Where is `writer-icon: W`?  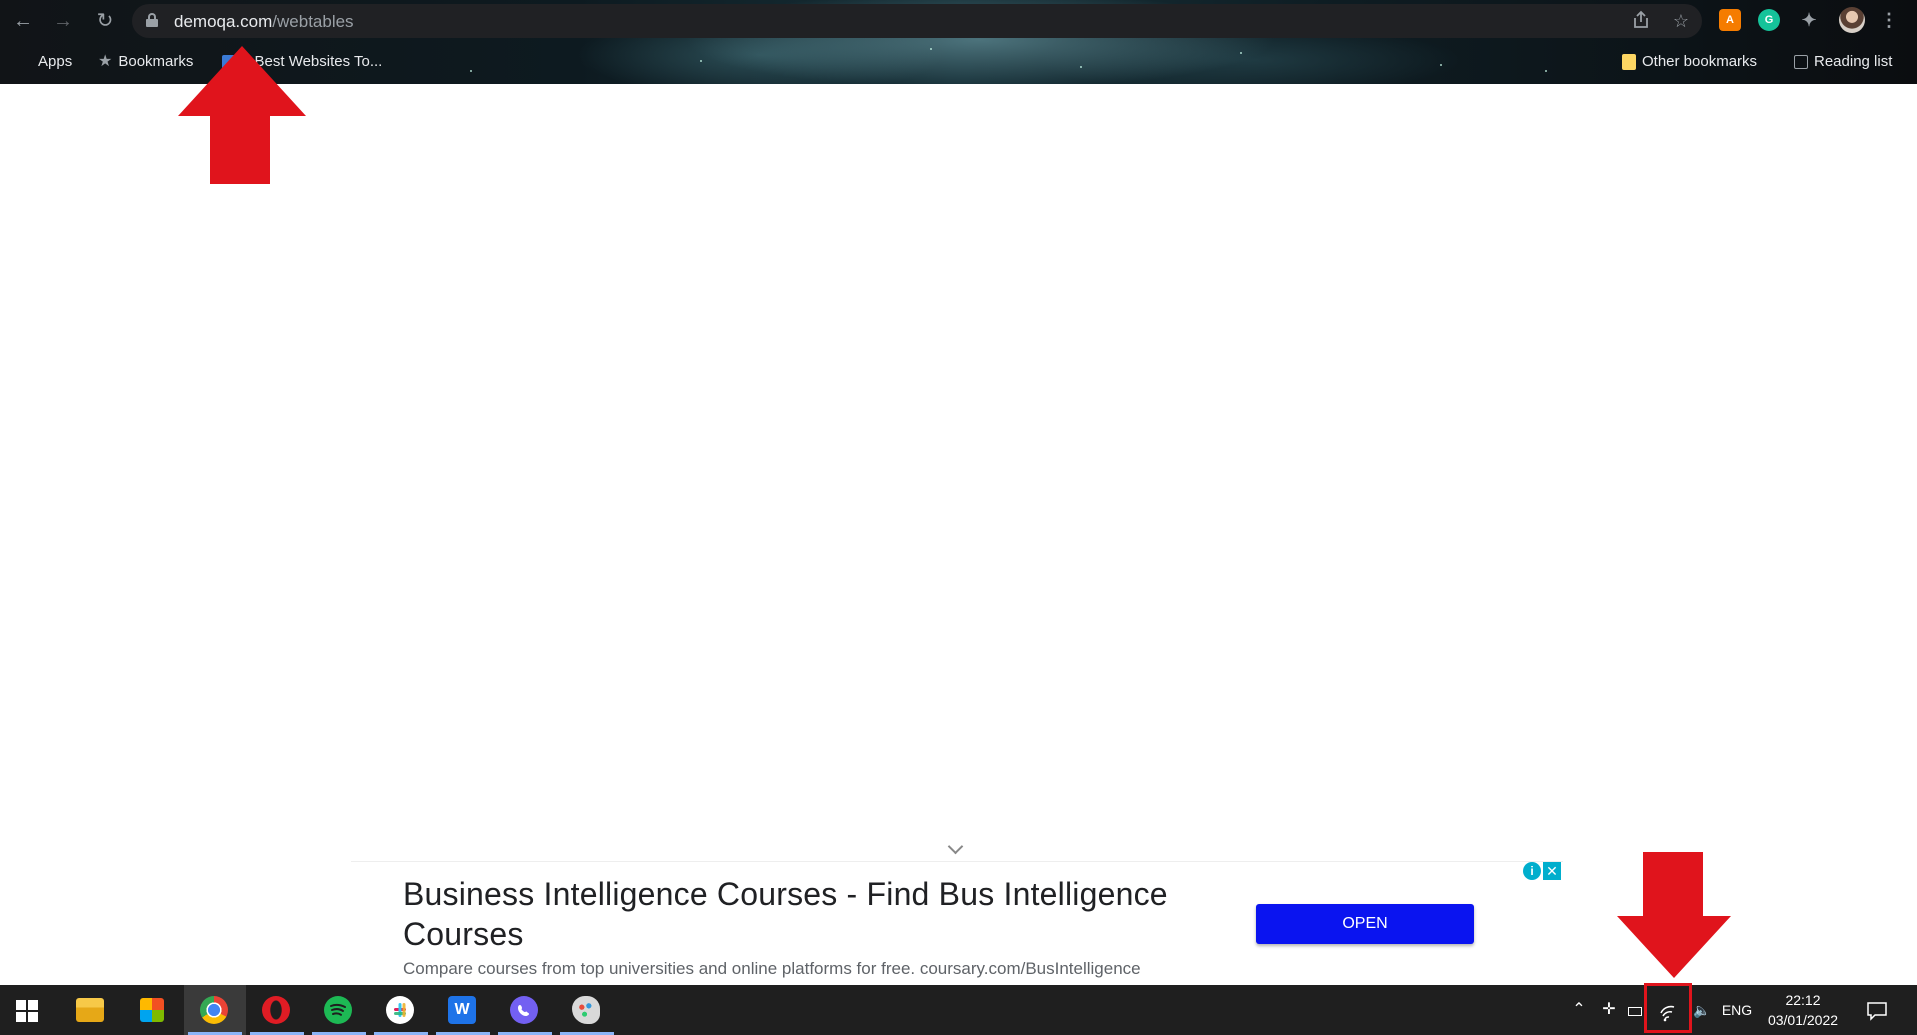 writer-icon: W is located at coordinates (462, 1010).